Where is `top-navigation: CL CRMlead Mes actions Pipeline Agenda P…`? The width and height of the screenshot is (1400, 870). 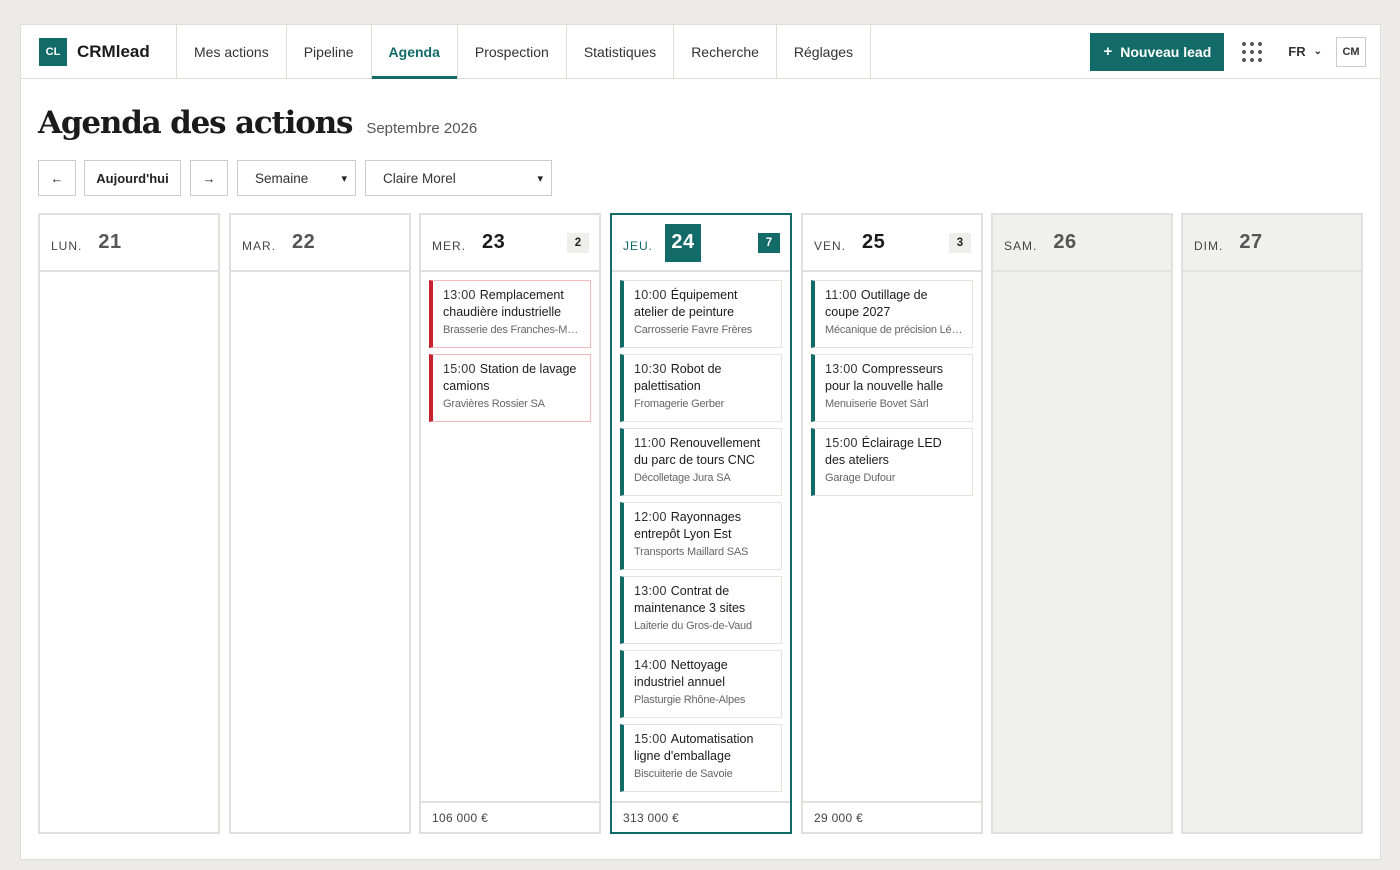 top-navigation: CL CRMlead Mes actions Pipeline Agenda P… is located at coordinates (700, 52).